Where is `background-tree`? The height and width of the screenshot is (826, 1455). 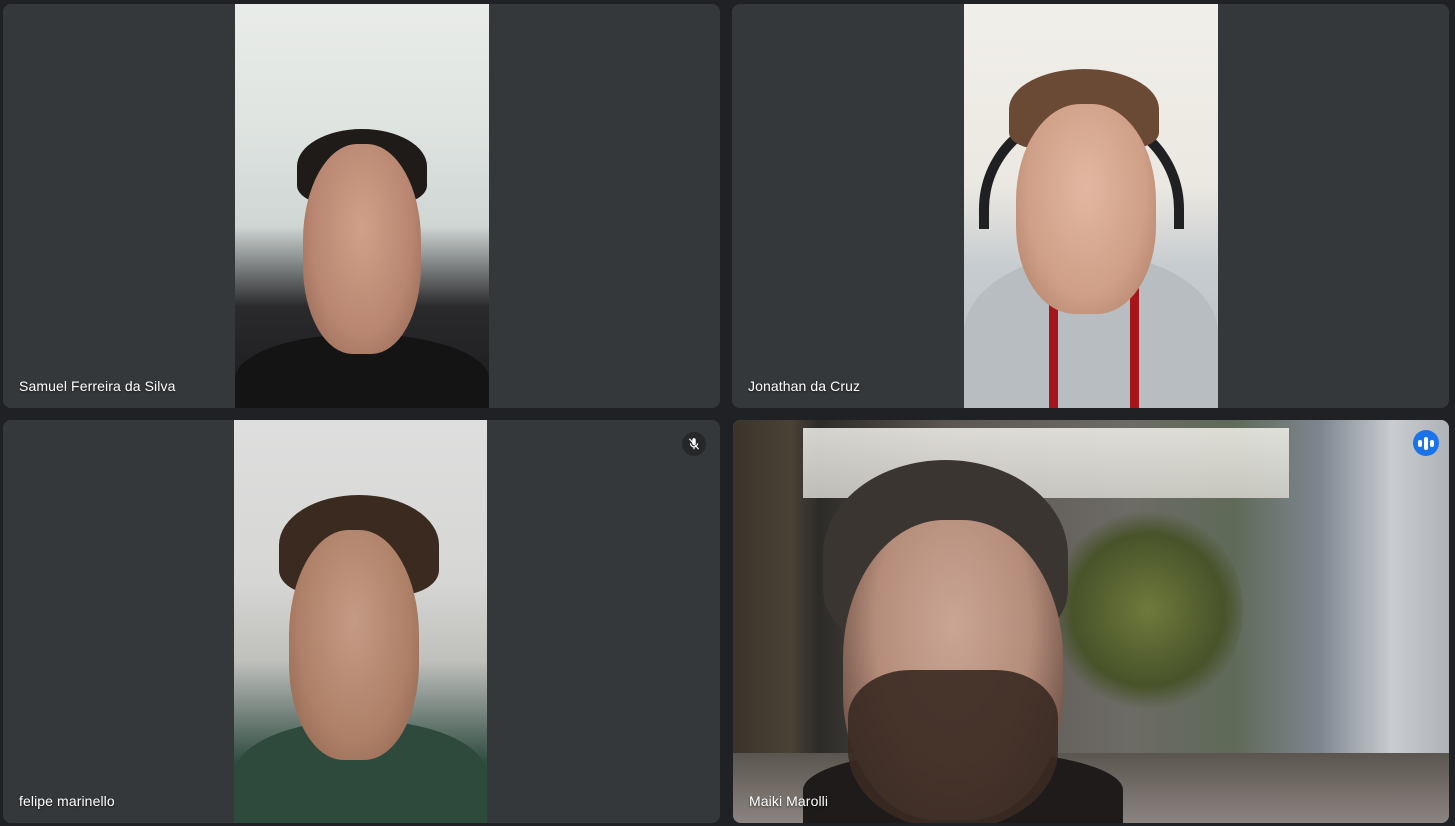 background-tree is located at coordinates (1148, 610).